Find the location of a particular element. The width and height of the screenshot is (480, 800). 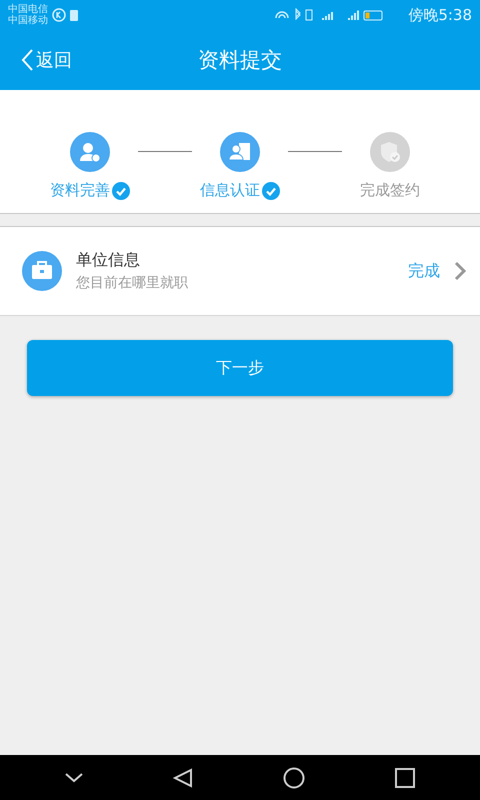

company-info-row: 单位信息 您目前在哪里就职 完成 is located at coordinates (240, 271).